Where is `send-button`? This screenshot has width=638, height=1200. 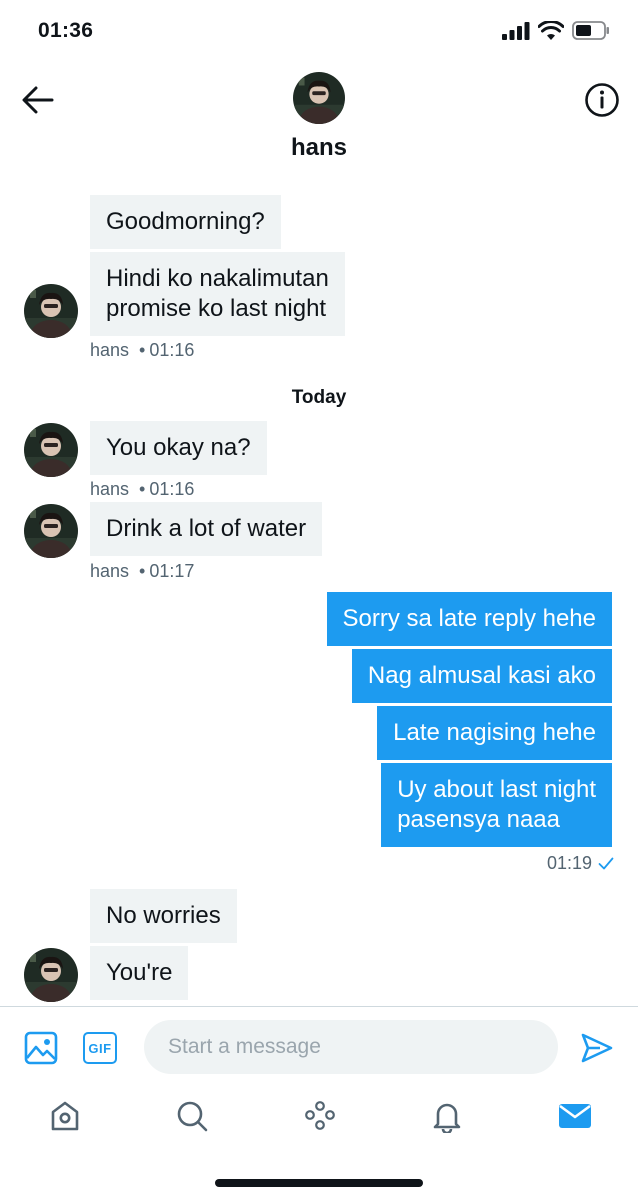 send-button is located at coordinates (597, 1048).